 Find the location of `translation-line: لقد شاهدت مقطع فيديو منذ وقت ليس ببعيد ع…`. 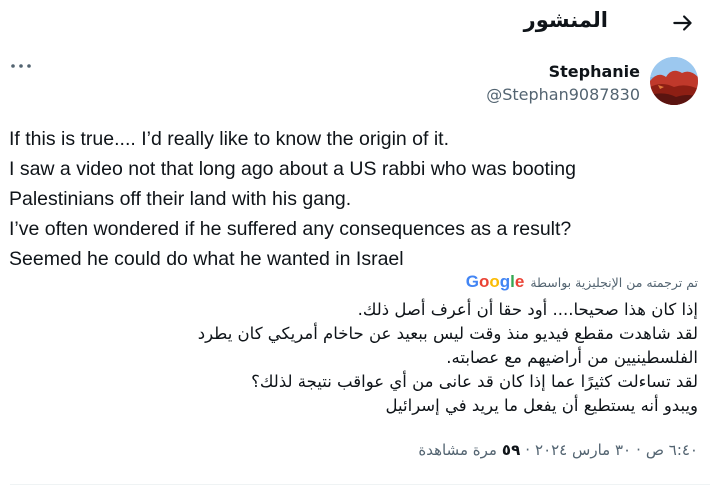

translation-line: لقد شاهدت مقطع فيديو منذ وقت ليس ببعيد ع… is located at coordinates (447, 333).